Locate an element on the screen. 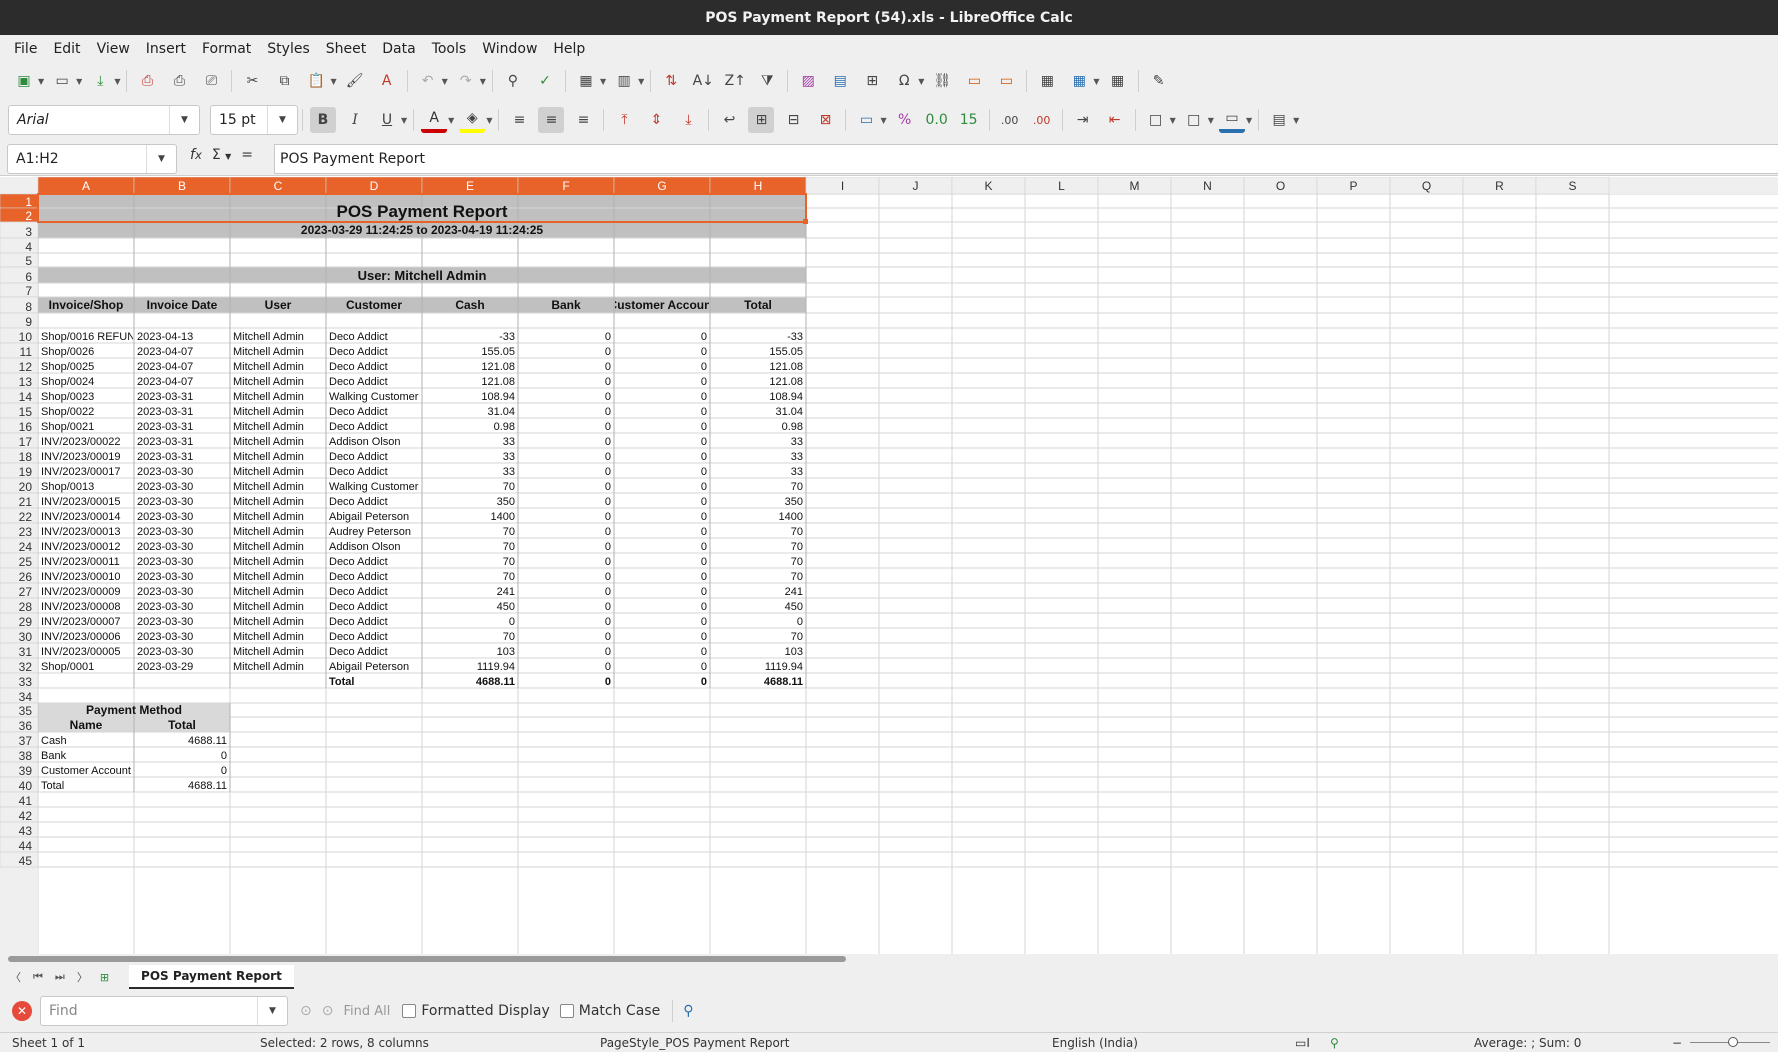 This screenshot has height=1052, width=1778. highlight-color-icon: ◈ is located at coordinates (472, 120).